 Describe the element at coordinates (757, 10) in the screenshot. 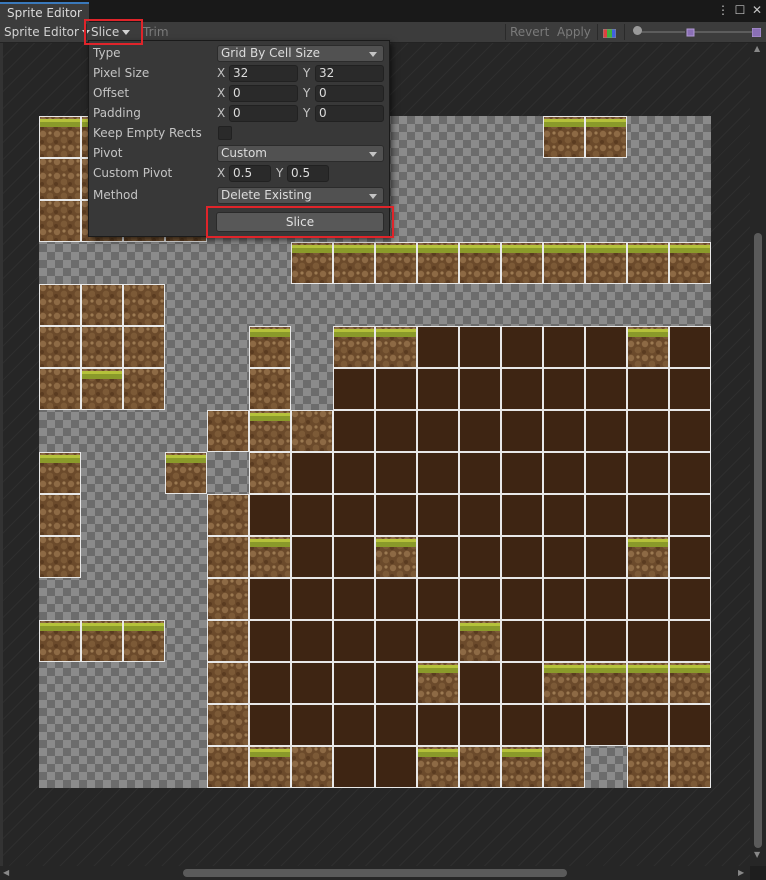

I see `close-icon: ✕` at that location.